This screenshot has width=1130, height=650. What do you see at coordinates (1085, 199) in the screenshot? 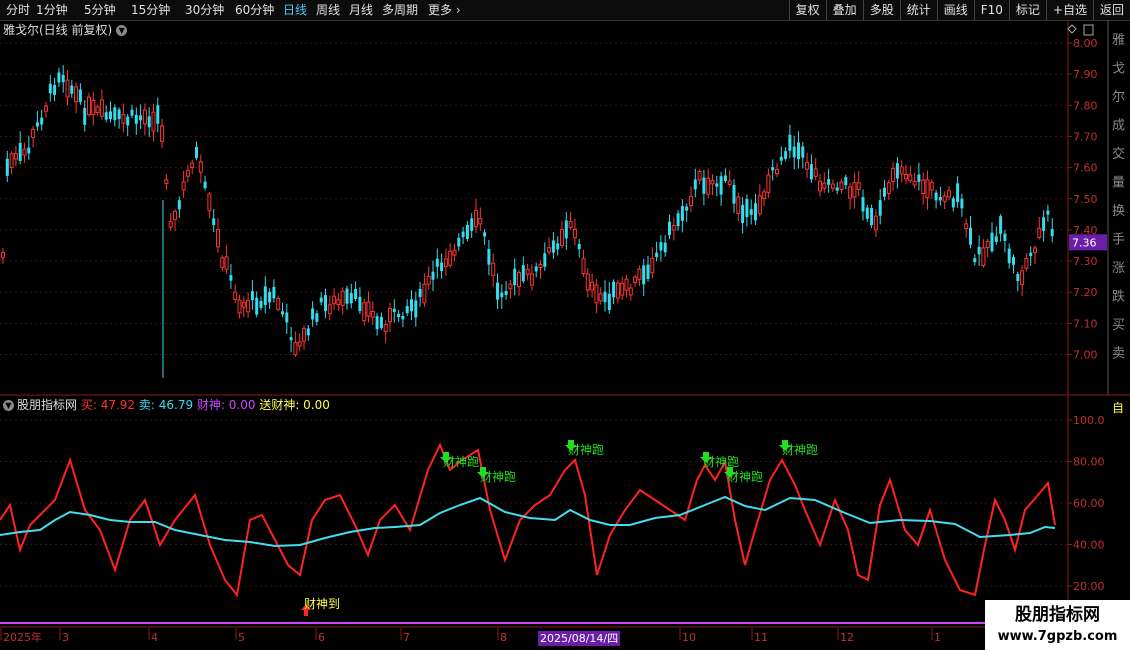
I see `price-tick-label: 7.50` at bounding box center [1085, 199].